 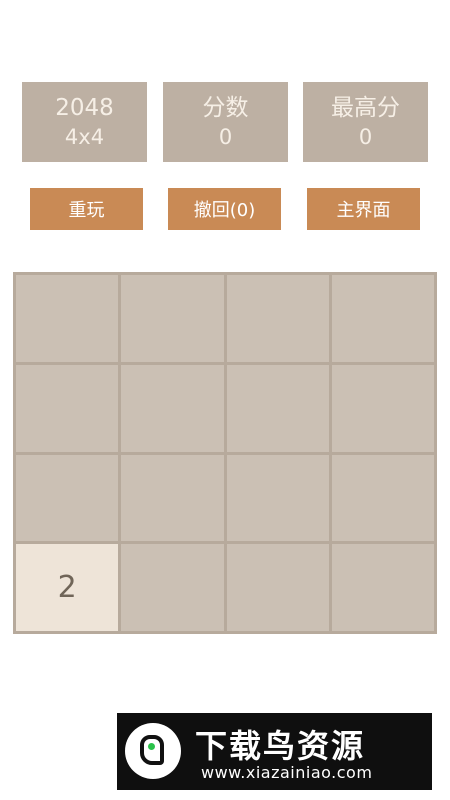 I want to click on mode-panel: 2048 4x4, so click(x=84, y=122).